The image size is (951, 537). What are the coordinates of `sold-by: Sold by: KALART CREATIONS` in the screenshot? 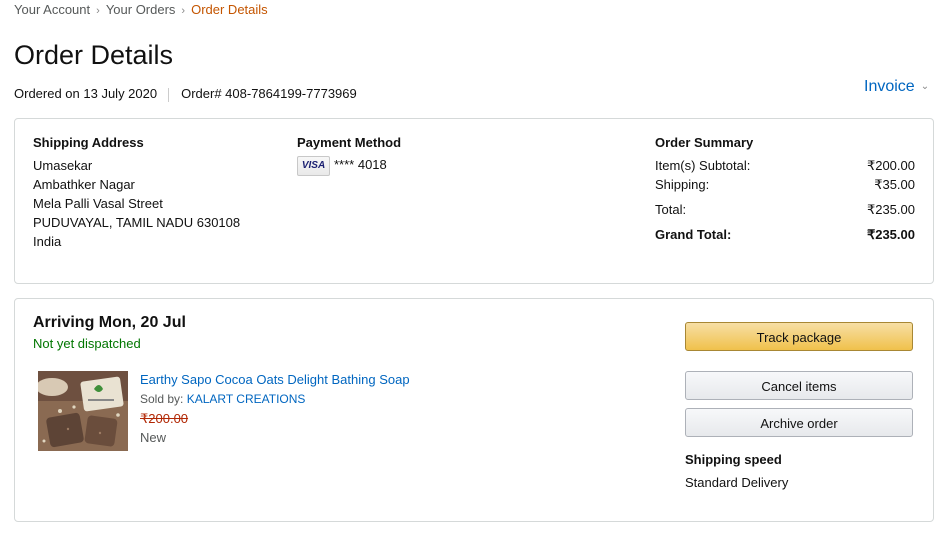 It's located at (222, 399).